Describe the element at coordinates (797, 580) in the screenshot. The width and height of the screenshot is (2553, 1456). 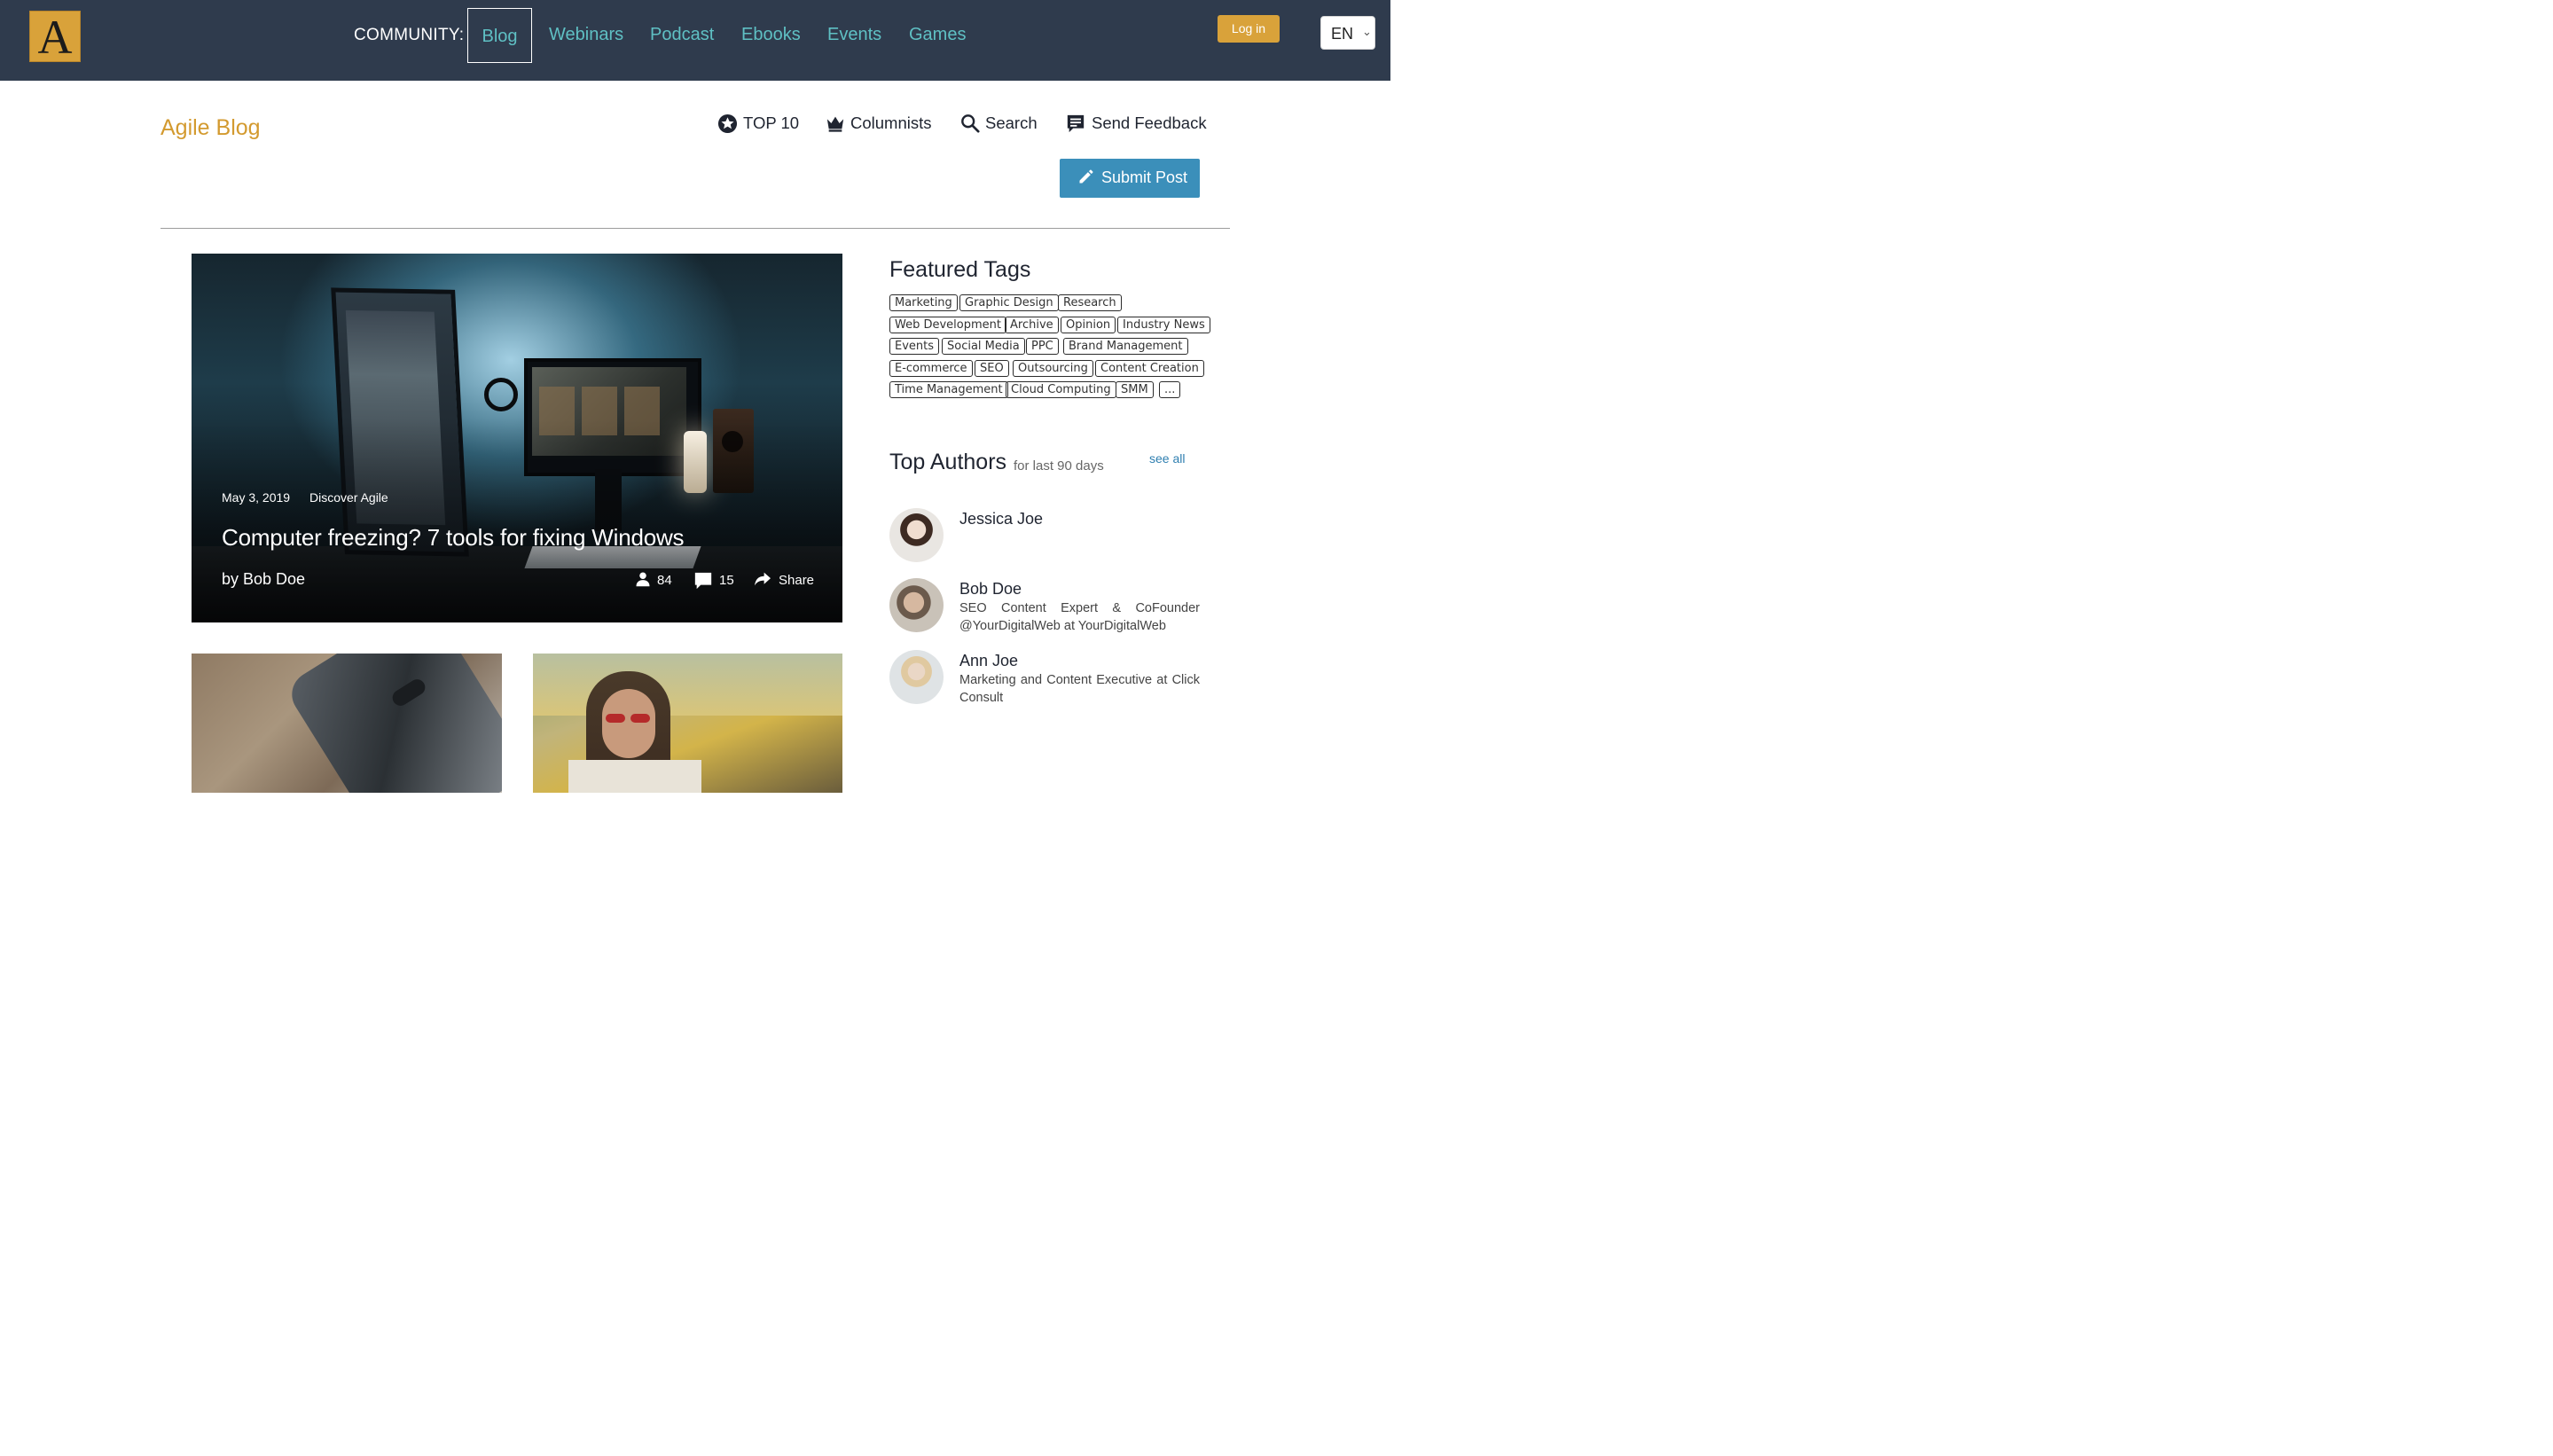
I see `share-label: Share` at that location.